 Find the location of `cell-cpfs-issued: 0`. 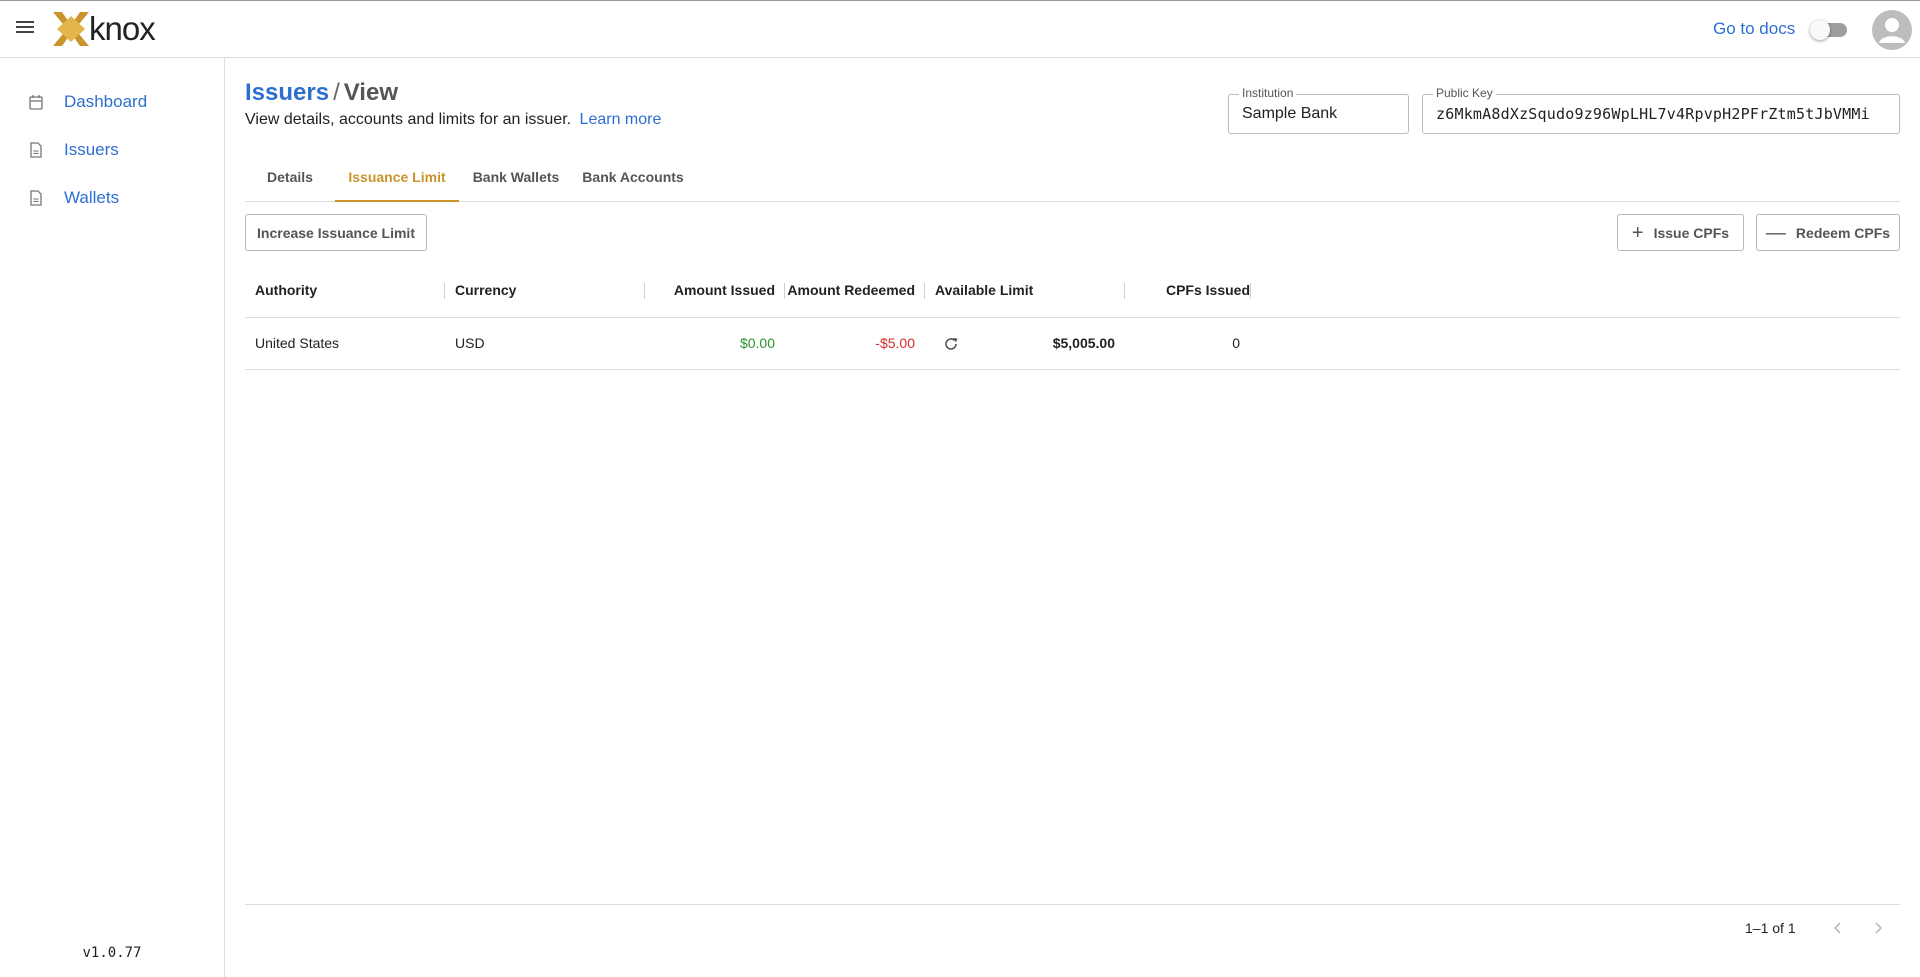

cell-cpfs-issued: 0 is located at coordinates (1236, 343).